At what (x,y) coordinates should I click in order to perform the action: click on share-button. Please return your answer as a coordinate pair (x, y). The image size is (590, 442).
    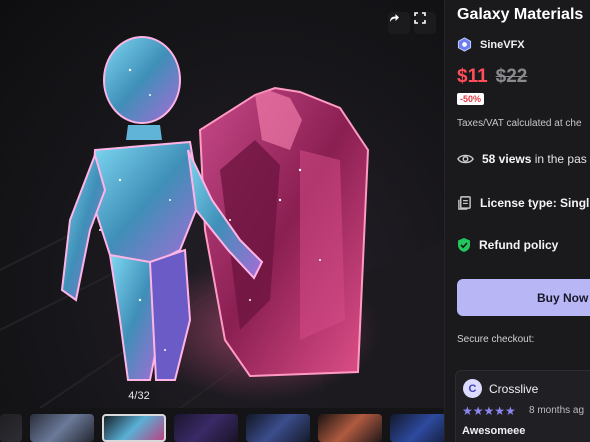
    Looking at the image, I should click on (399, 23).